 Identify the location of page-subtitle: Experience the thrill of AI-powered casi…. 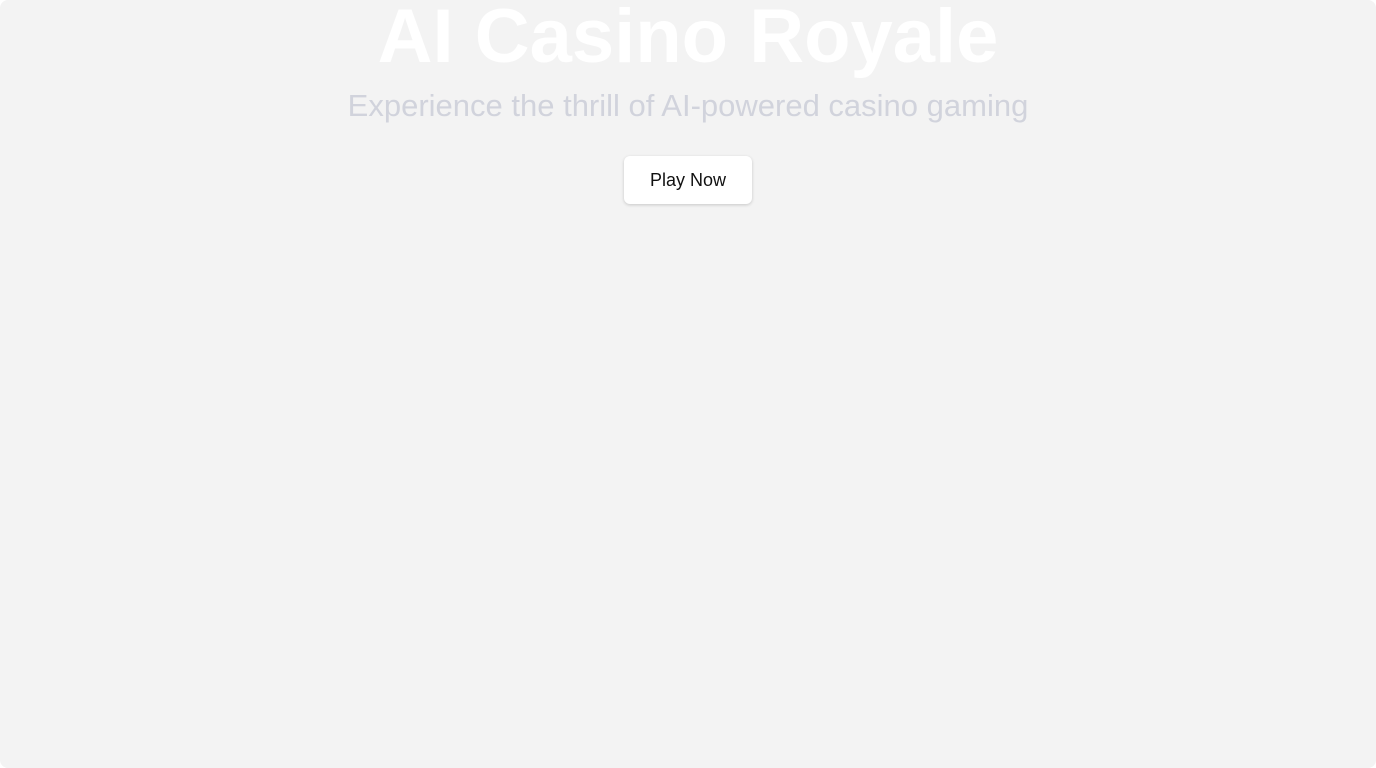
(688, 105).